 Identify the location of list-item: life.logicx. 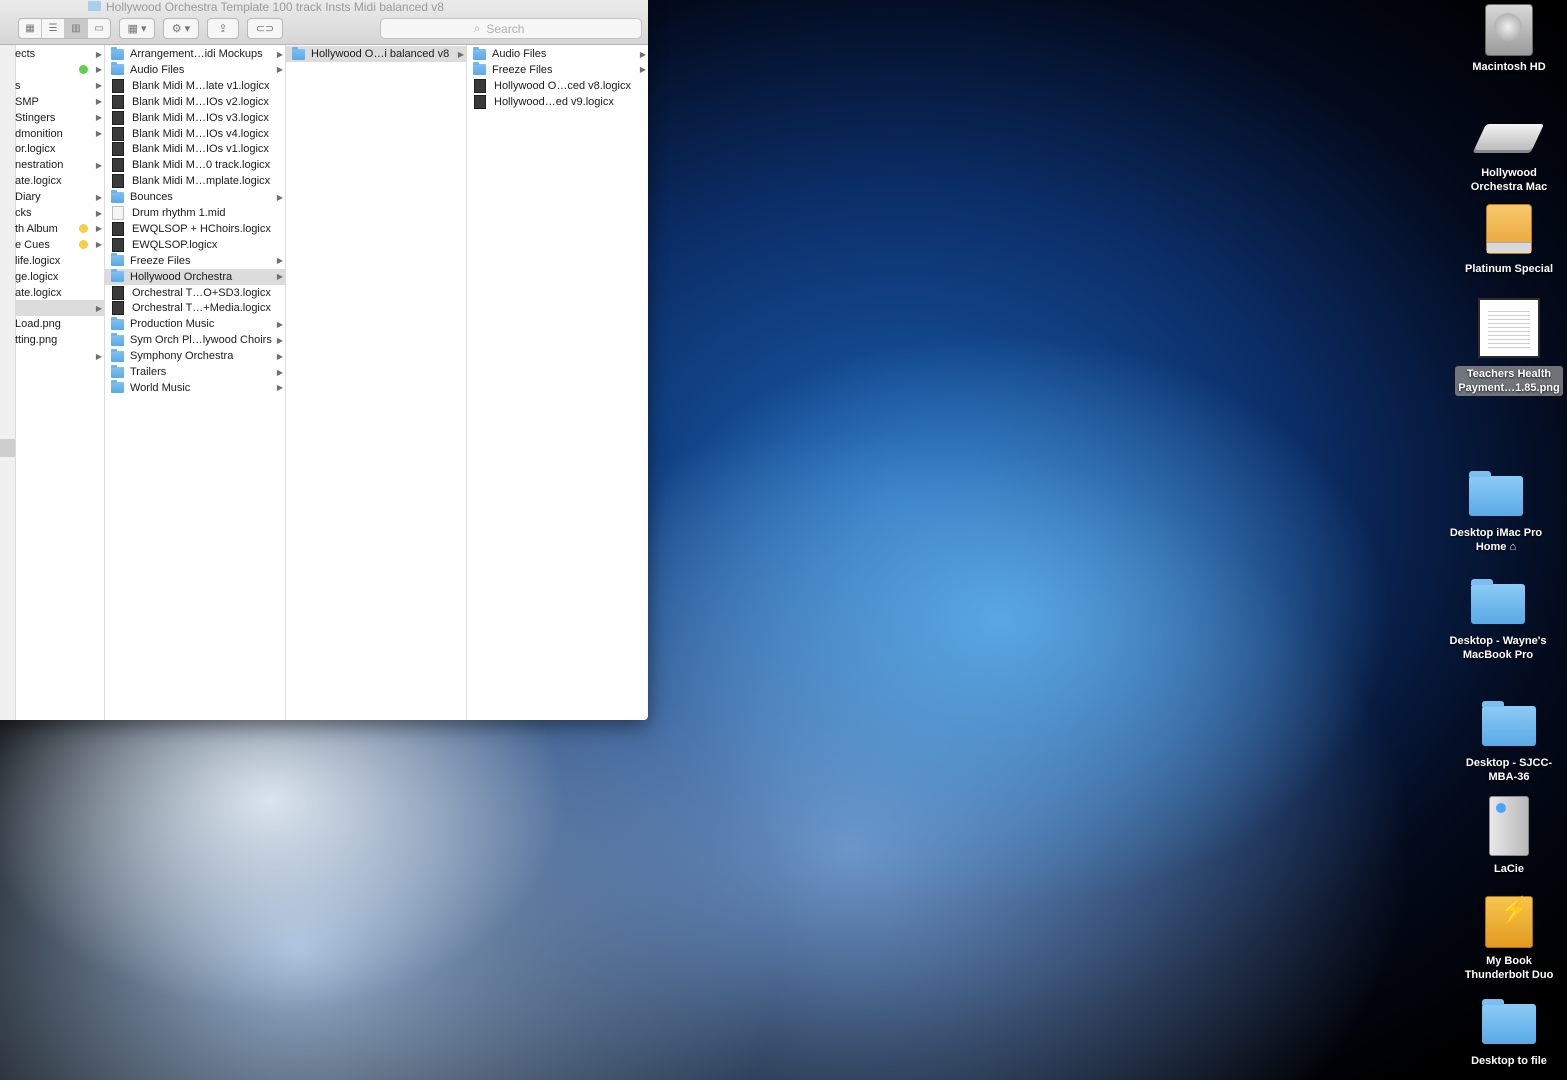
(59, 261).